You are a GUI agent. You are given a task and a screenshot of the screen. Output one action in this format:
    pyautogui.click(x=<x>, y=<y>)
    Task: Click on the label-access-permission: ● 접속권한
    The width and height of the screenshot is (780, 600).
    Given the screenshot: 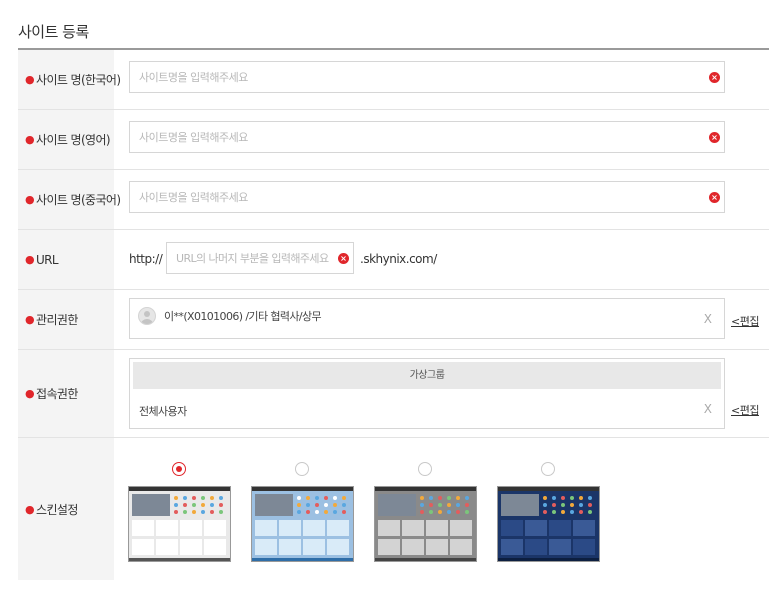 What is the action you would take?
    pyautogui.click(x=66, y=393)
    